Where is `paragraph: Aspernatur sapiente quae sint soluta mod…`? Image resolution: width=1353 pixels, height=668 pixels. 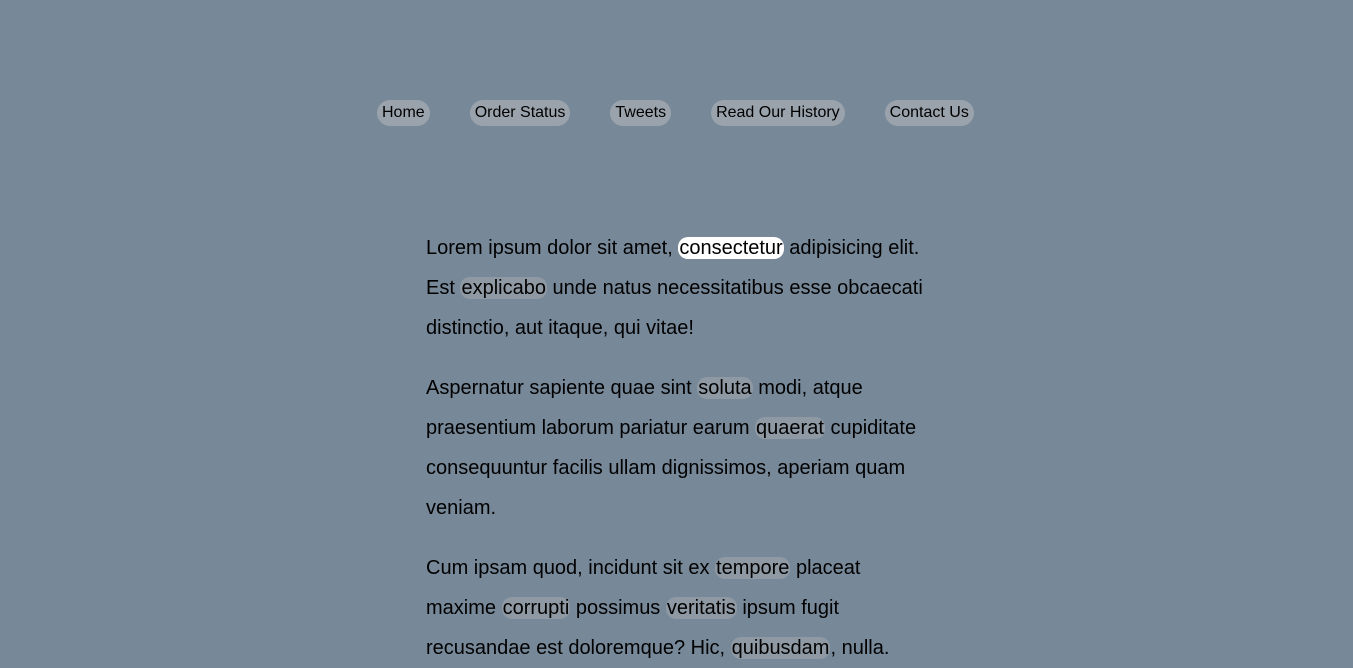
paragraph: Aspernatur sapiente quae sint soluta mod… is located at coordinates (681, 448).